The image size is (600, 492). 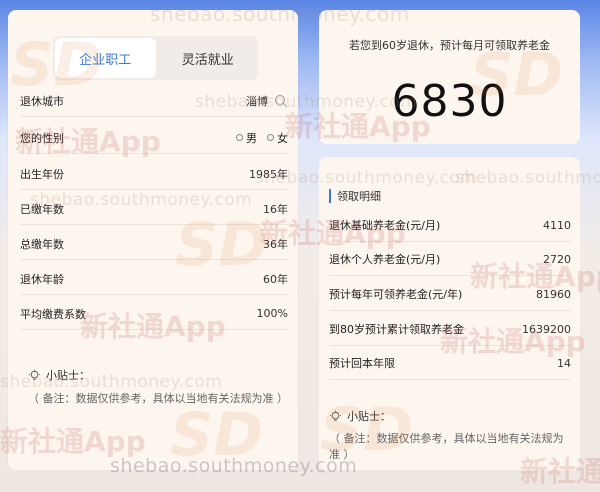 What do you see at coordinates (42, 138) in the screenshot?
I see `gender-label: 您的性别` at bounding box center [42, 138].